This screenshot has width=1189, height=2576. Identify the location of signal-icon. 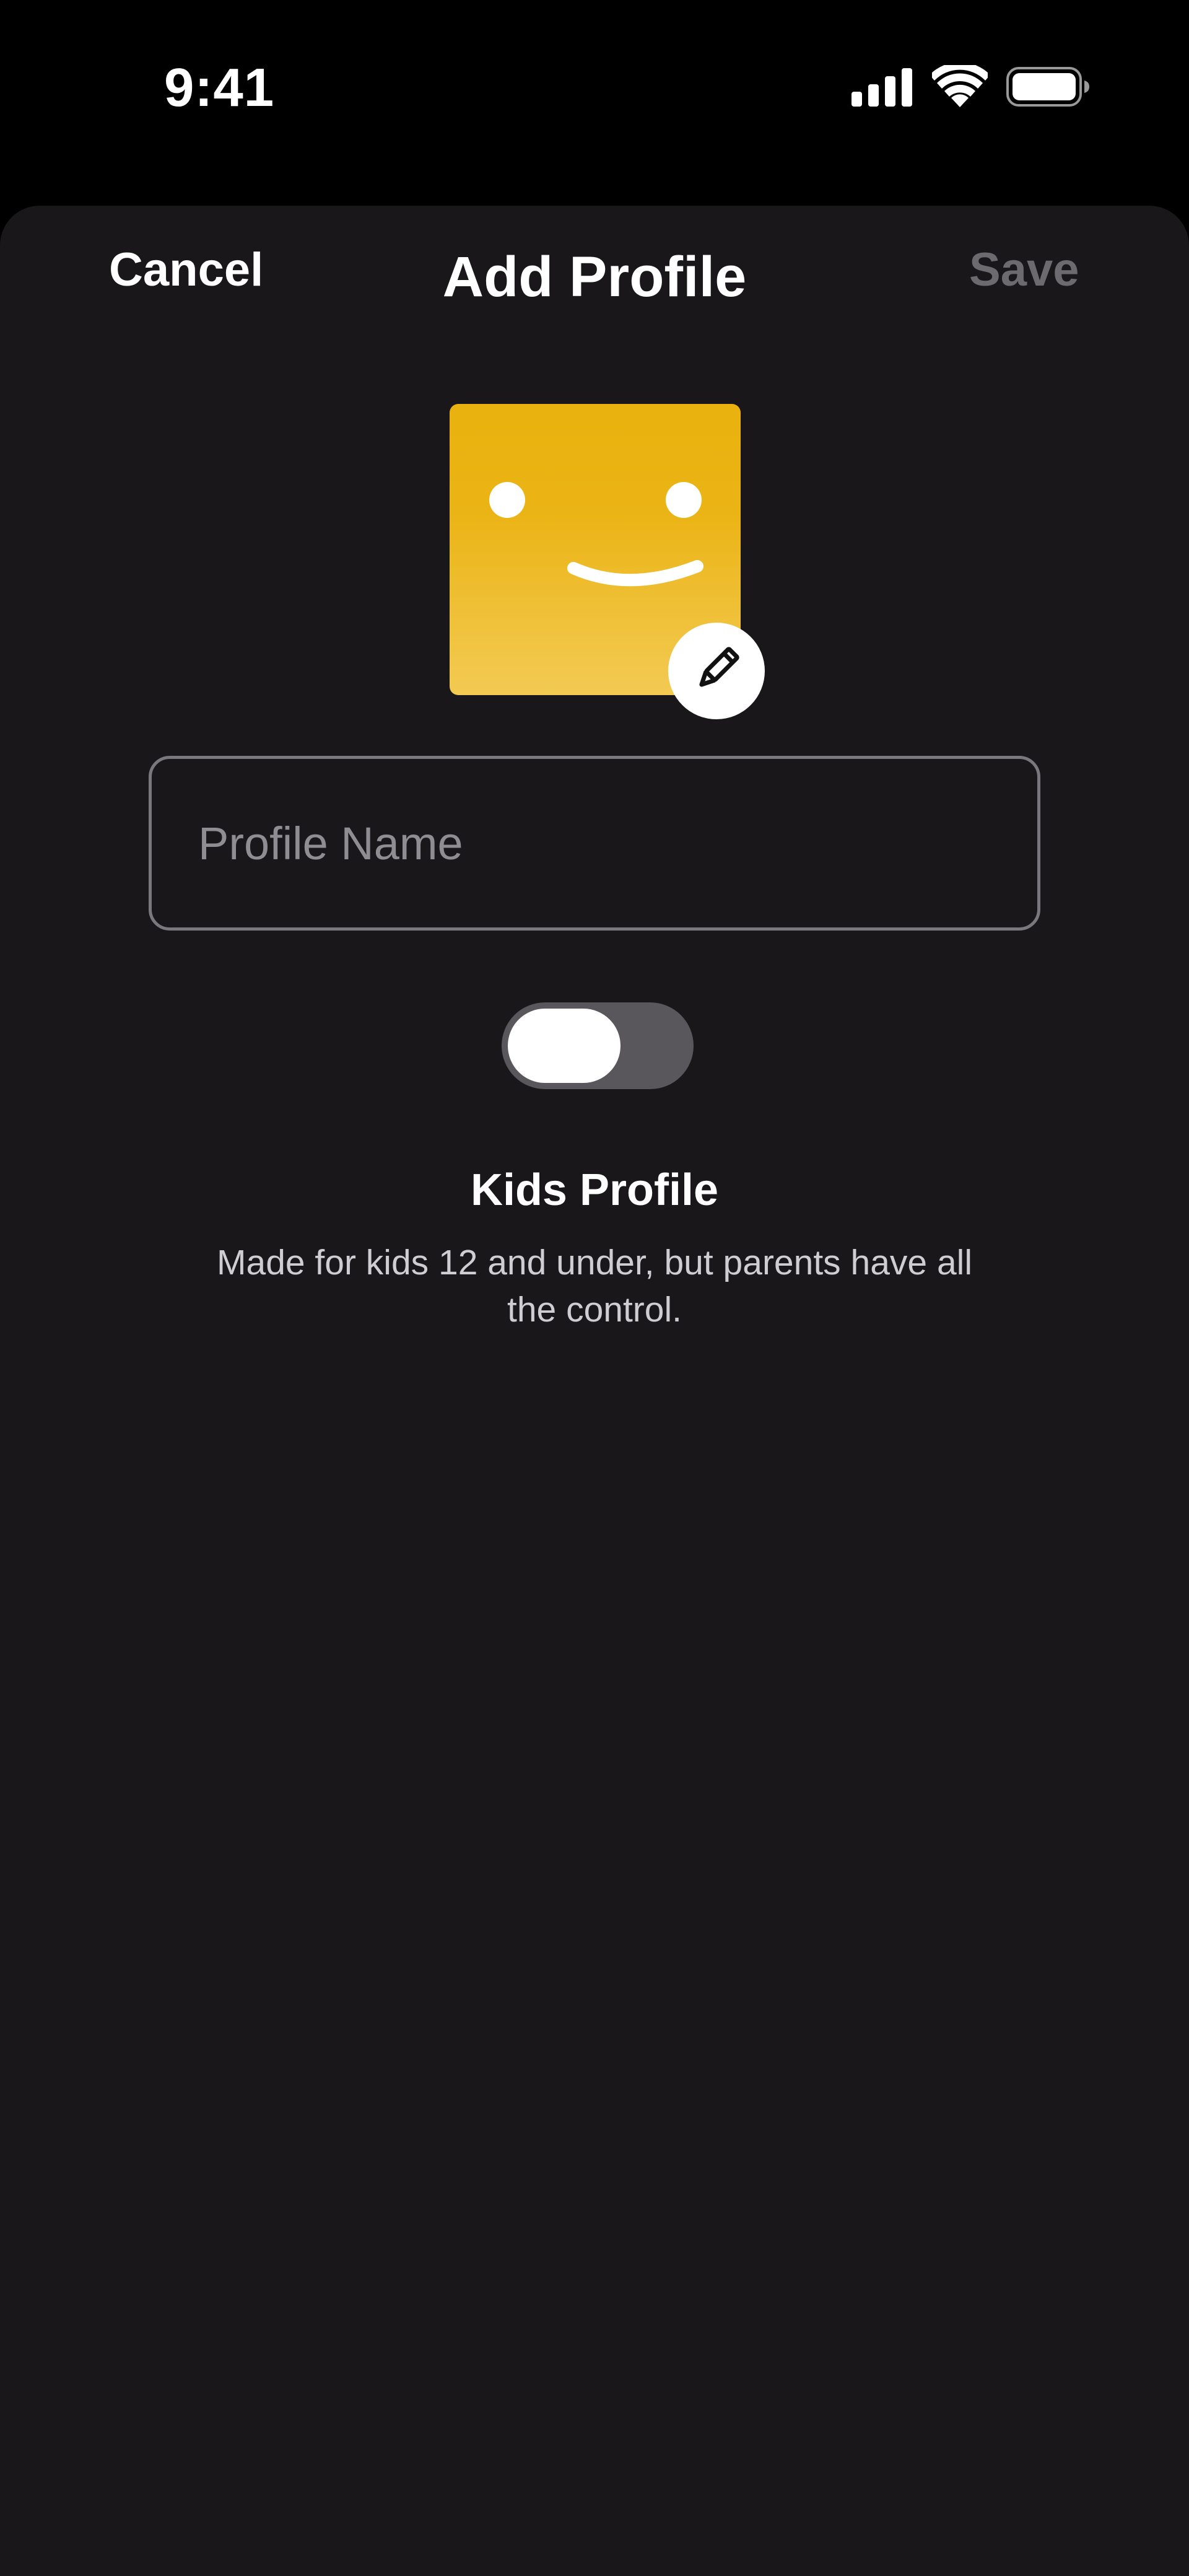
(882, 89).